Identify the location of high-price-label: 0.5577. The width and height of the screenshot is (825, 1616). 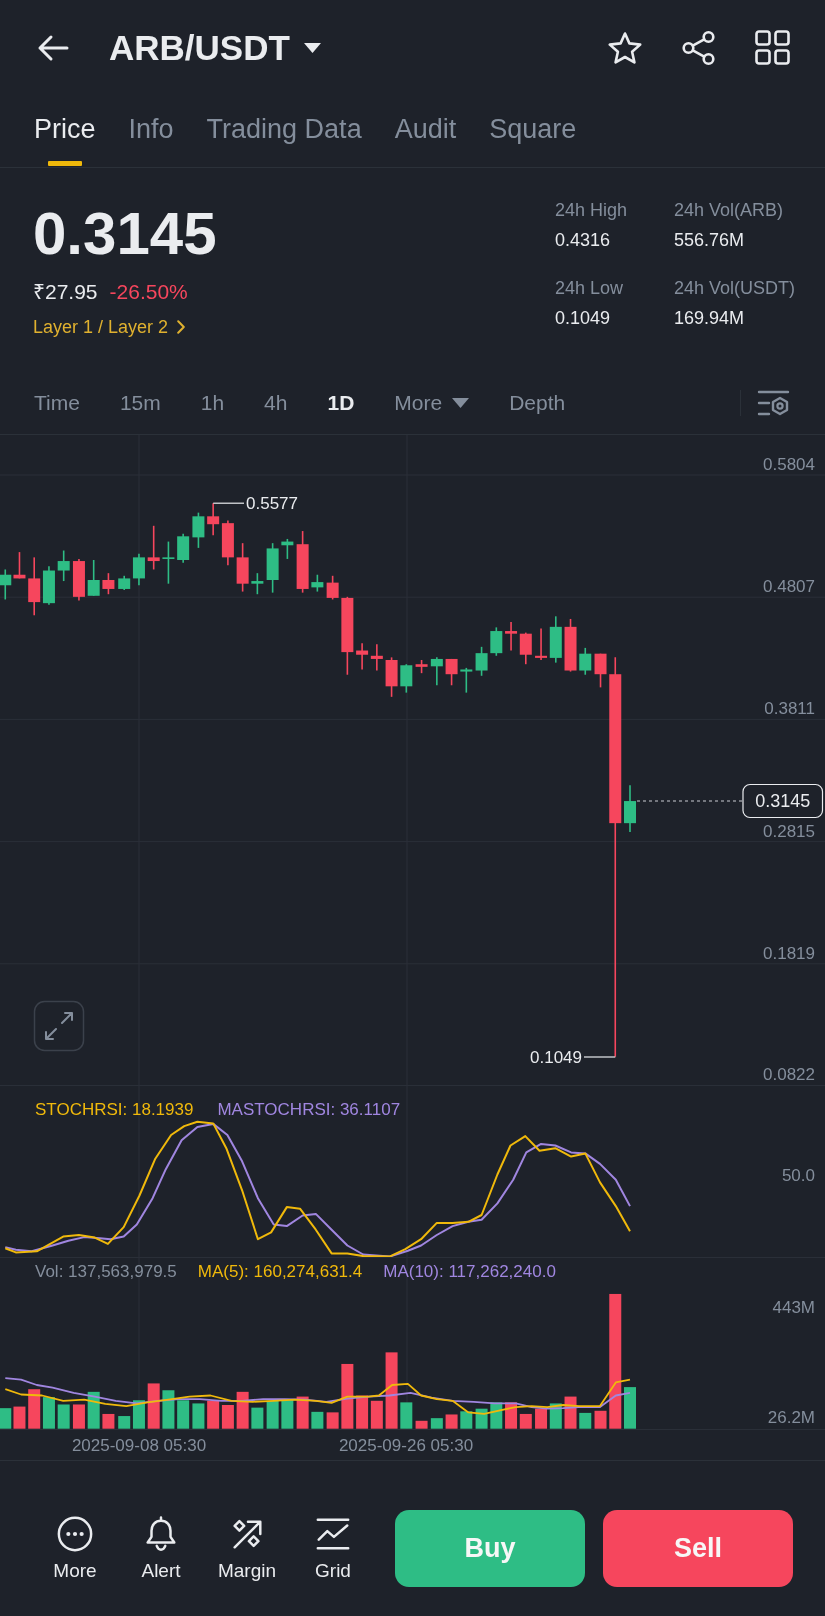
(272, 503).